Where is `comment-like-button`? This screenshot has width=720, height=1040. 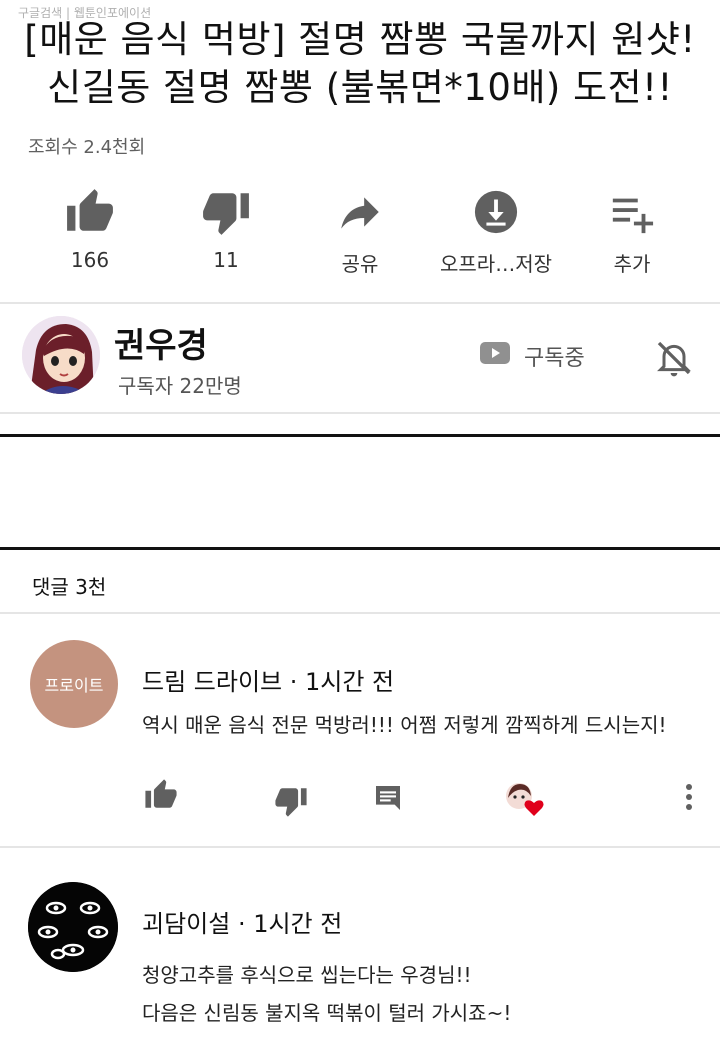 comment-like-button is located at coordinates (161, 797).